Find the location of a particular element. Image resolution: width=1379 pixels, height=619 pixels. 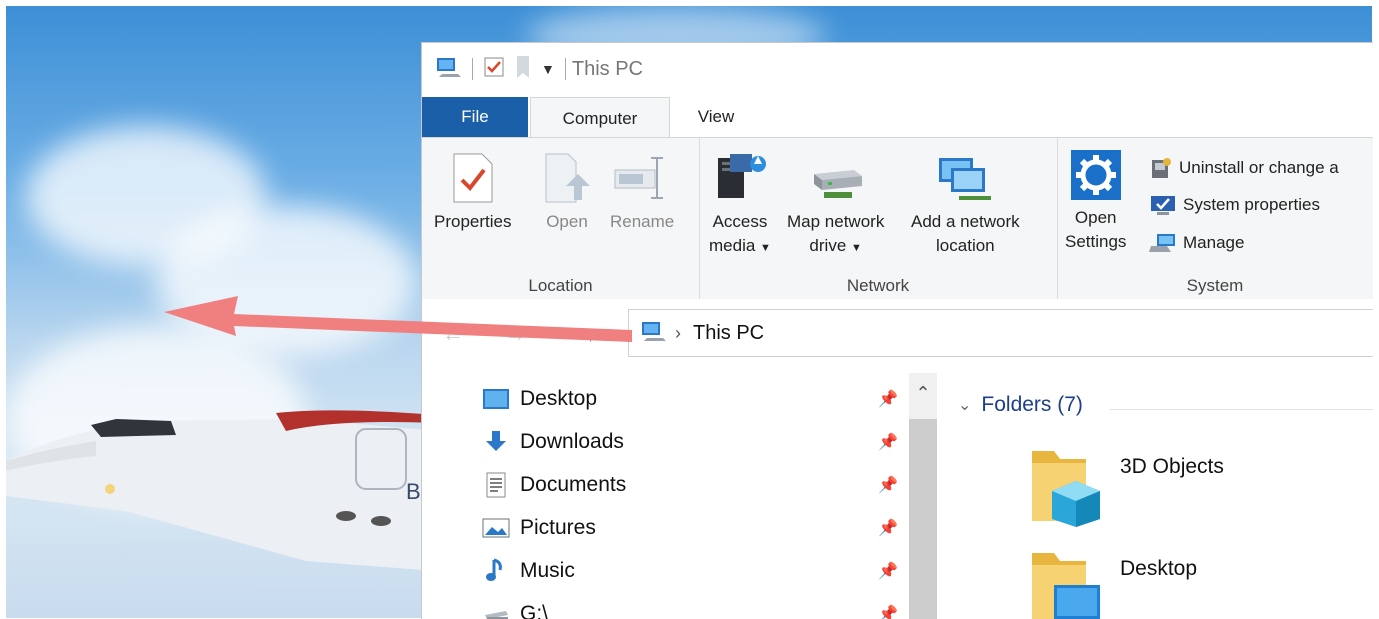

network-drive-icon is located at coordinates (837, 184).